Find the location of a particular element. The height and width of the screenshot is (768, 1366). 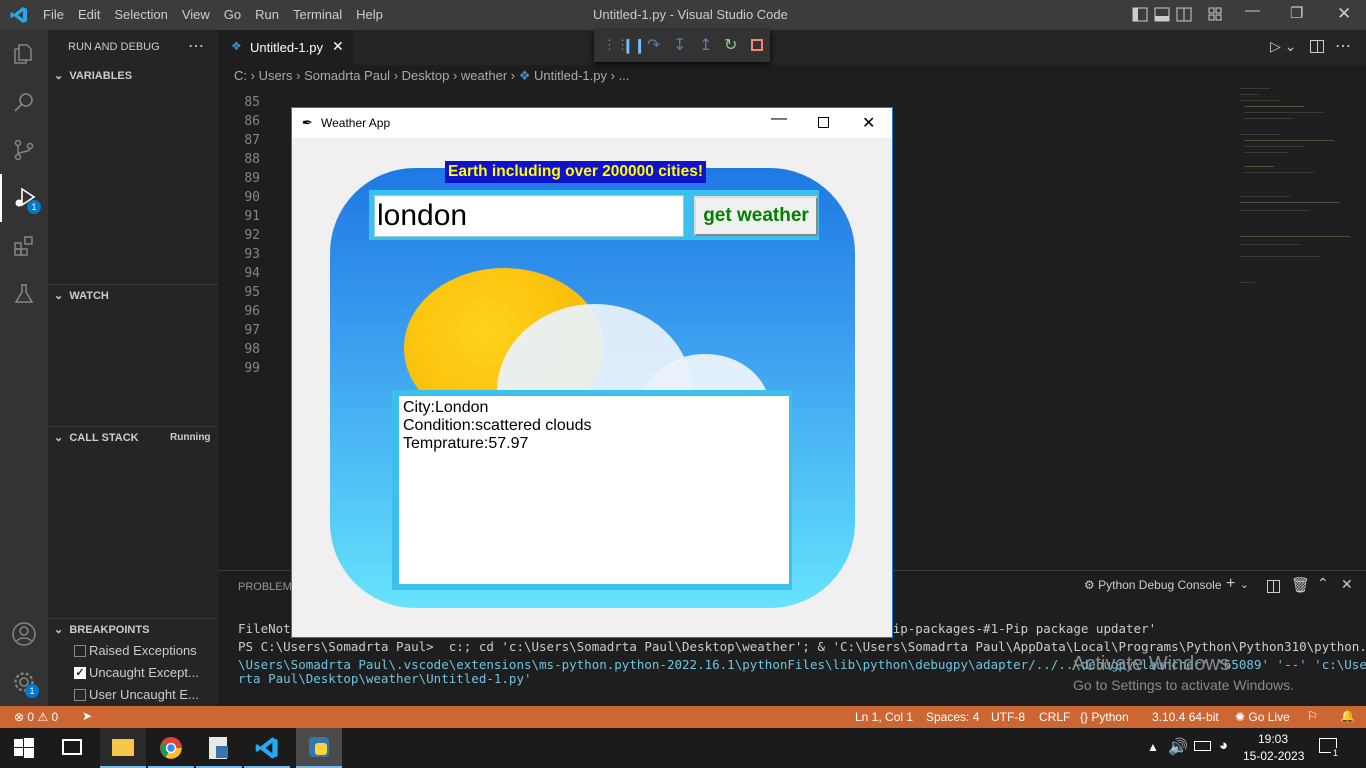

tab-untitled-1: ❖ Untitled-1.py ✕ is located at coordinates (285, 47).